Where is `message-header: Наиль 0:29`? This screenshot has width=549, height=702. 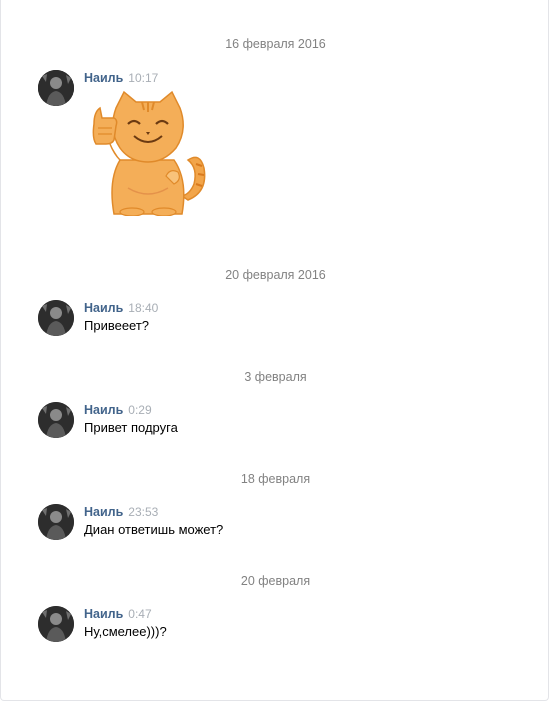
message-header: Наиль 0:29 is located at coordinates (118, 409).